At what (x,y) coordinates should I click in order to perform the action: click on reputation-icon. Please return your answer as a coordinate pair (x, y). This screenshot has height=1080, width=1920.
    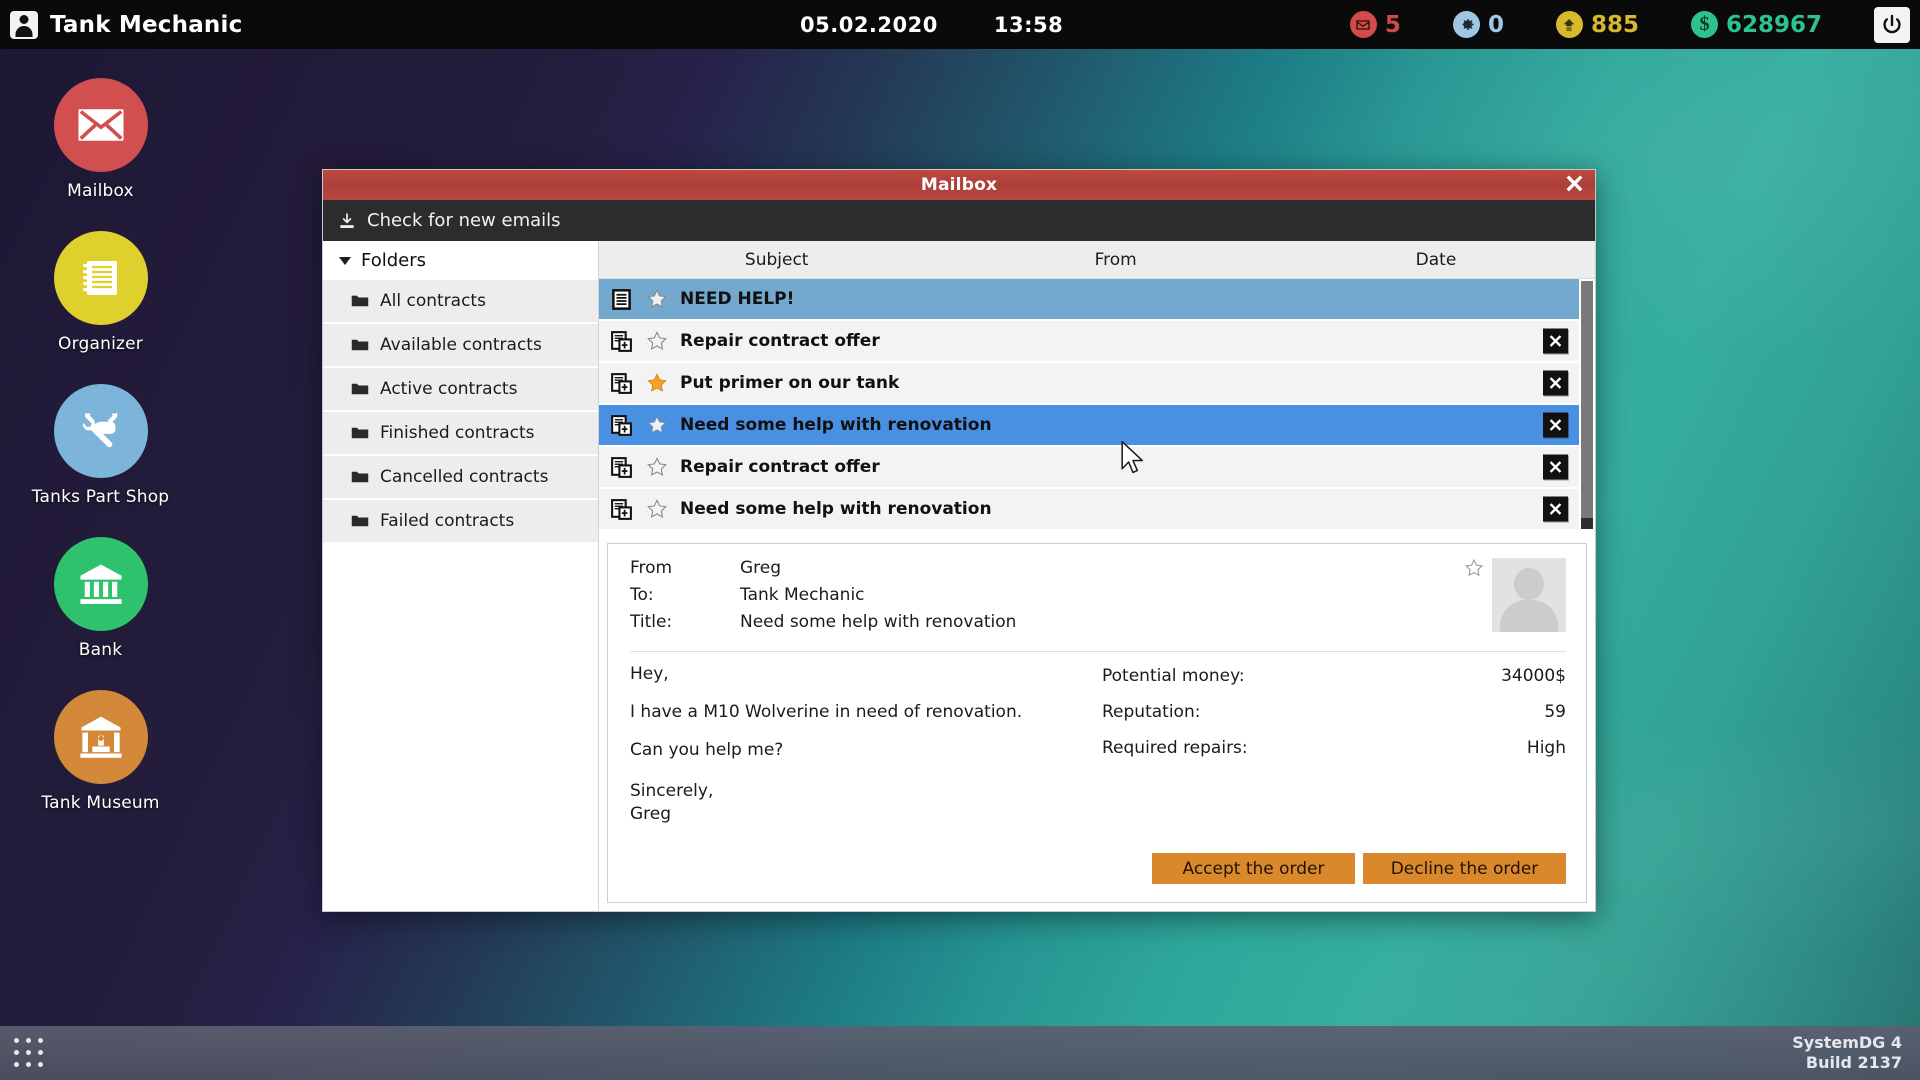
    Looking at the image, I should click on (1569, 24).